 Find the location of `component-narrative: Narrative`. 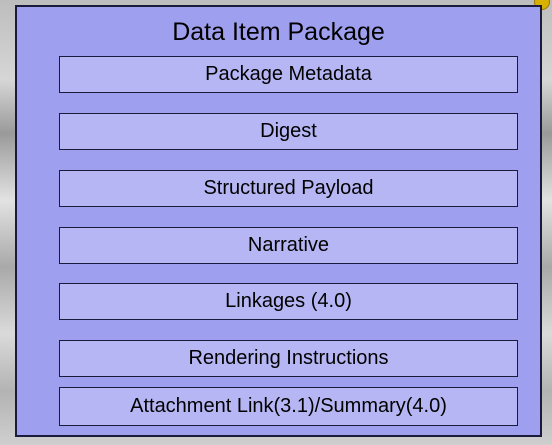

component-narrative: Narrative is located at coordinates (288, 245).